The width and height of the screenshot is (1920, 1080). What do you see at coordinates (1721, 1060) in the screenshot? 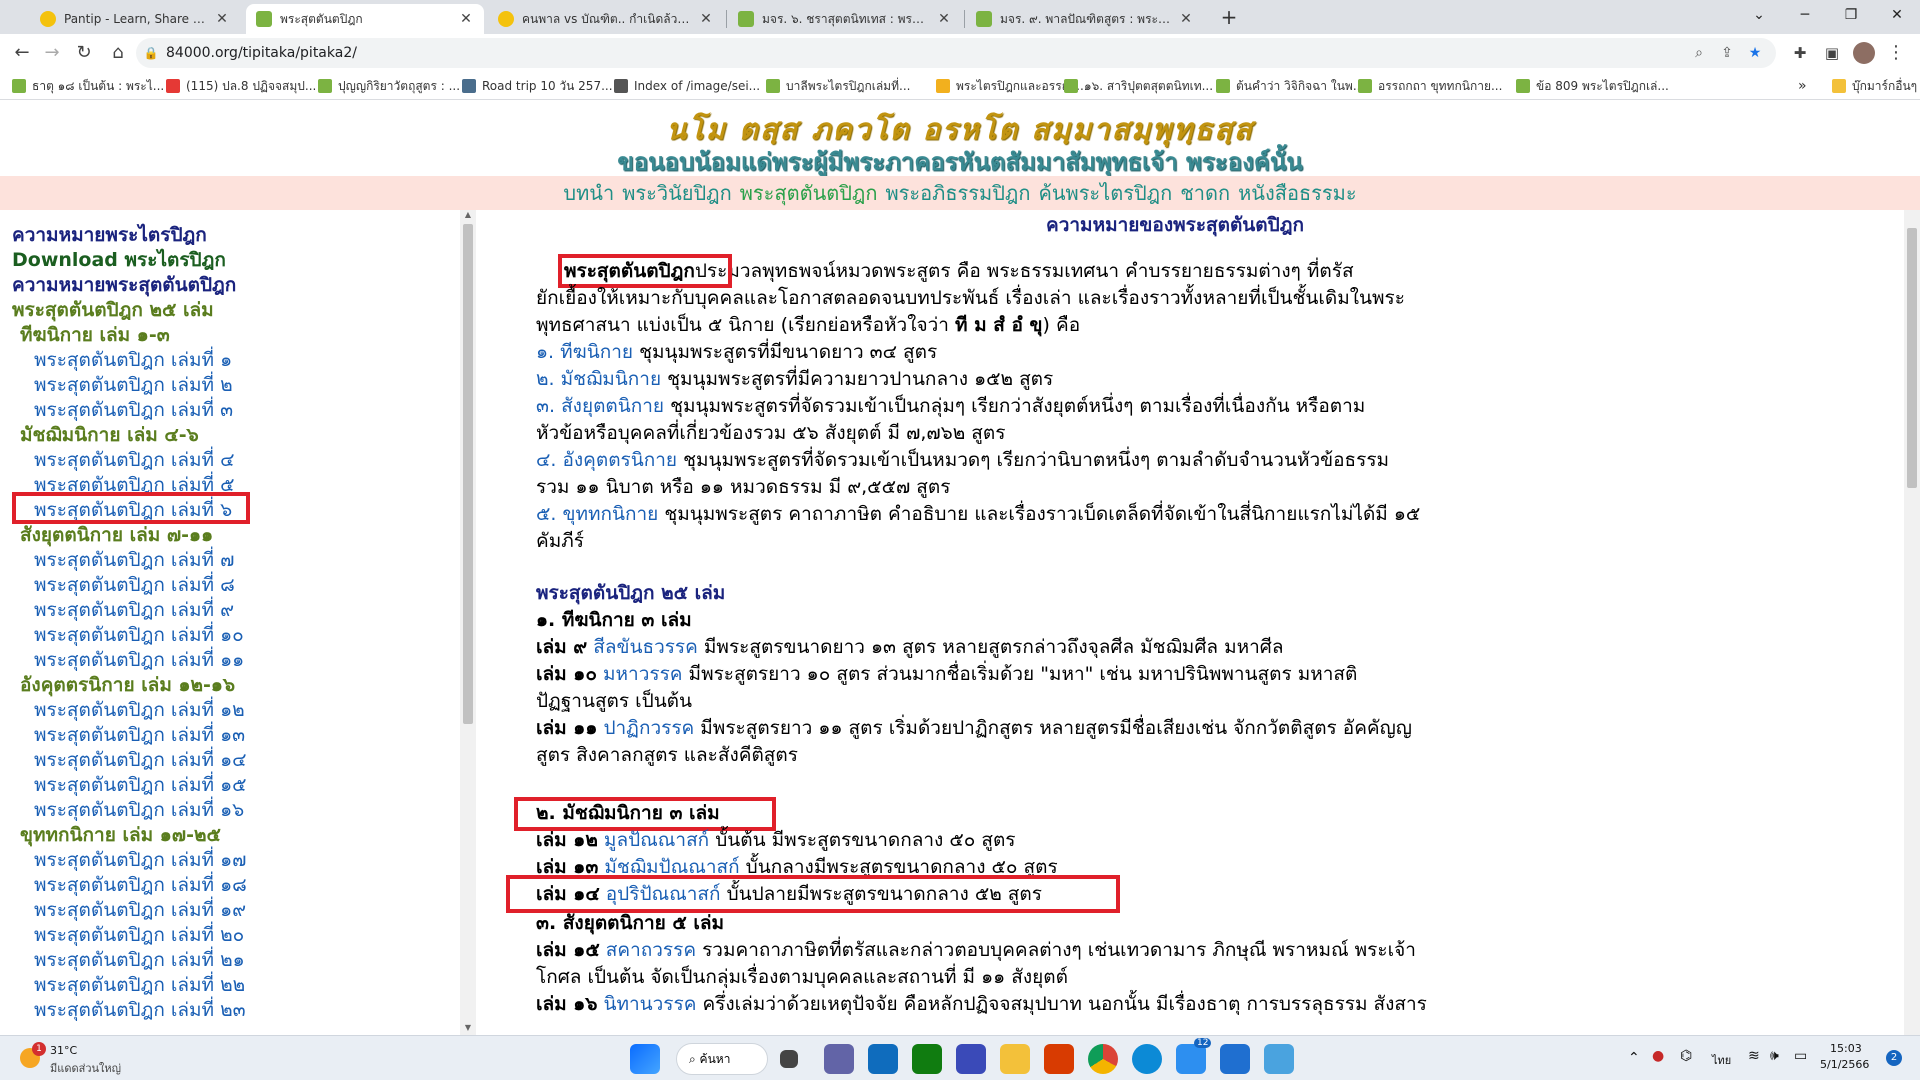
I see `language-indicator: ไทย` at bounding box center [1721, 1060].